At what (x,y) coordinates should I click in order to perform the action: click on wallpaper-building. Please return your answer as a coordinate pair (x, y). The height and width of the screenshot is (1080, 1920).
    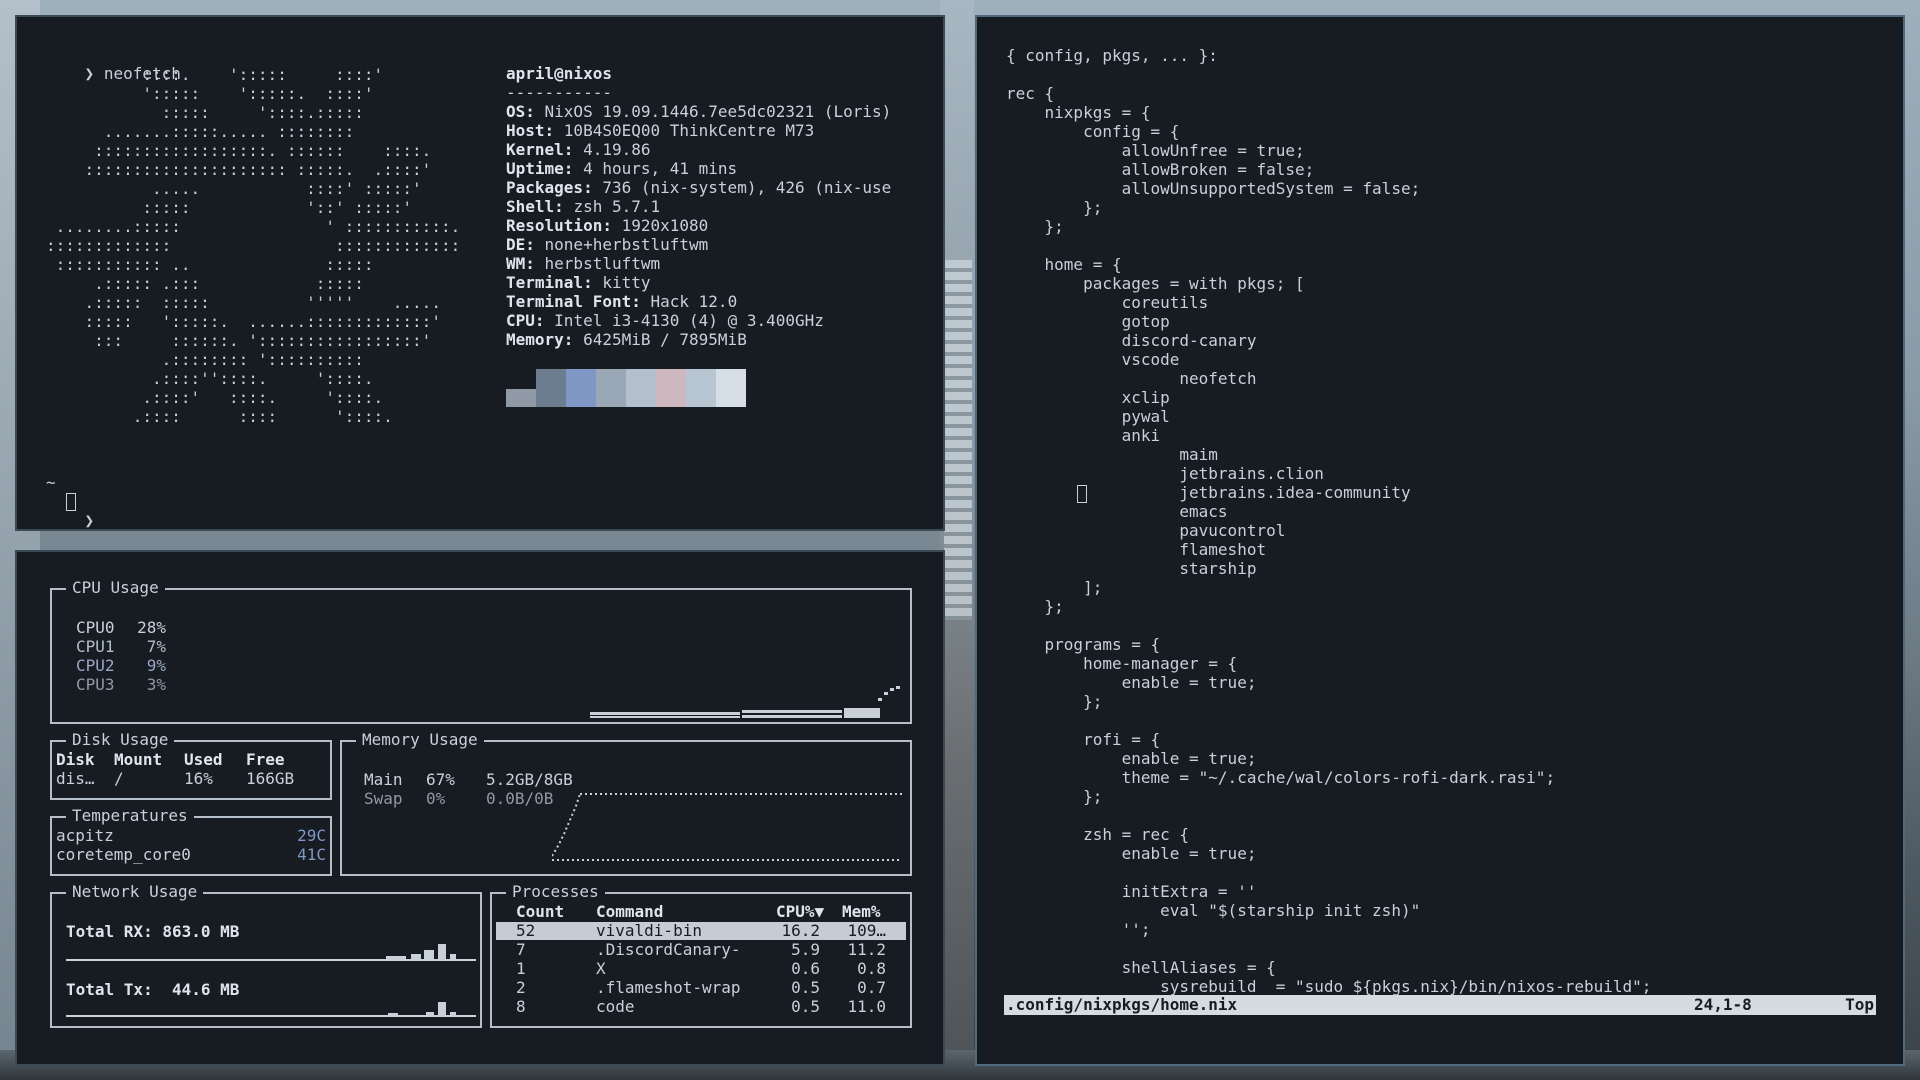
    Looking at the image, I should click on (958, 440).